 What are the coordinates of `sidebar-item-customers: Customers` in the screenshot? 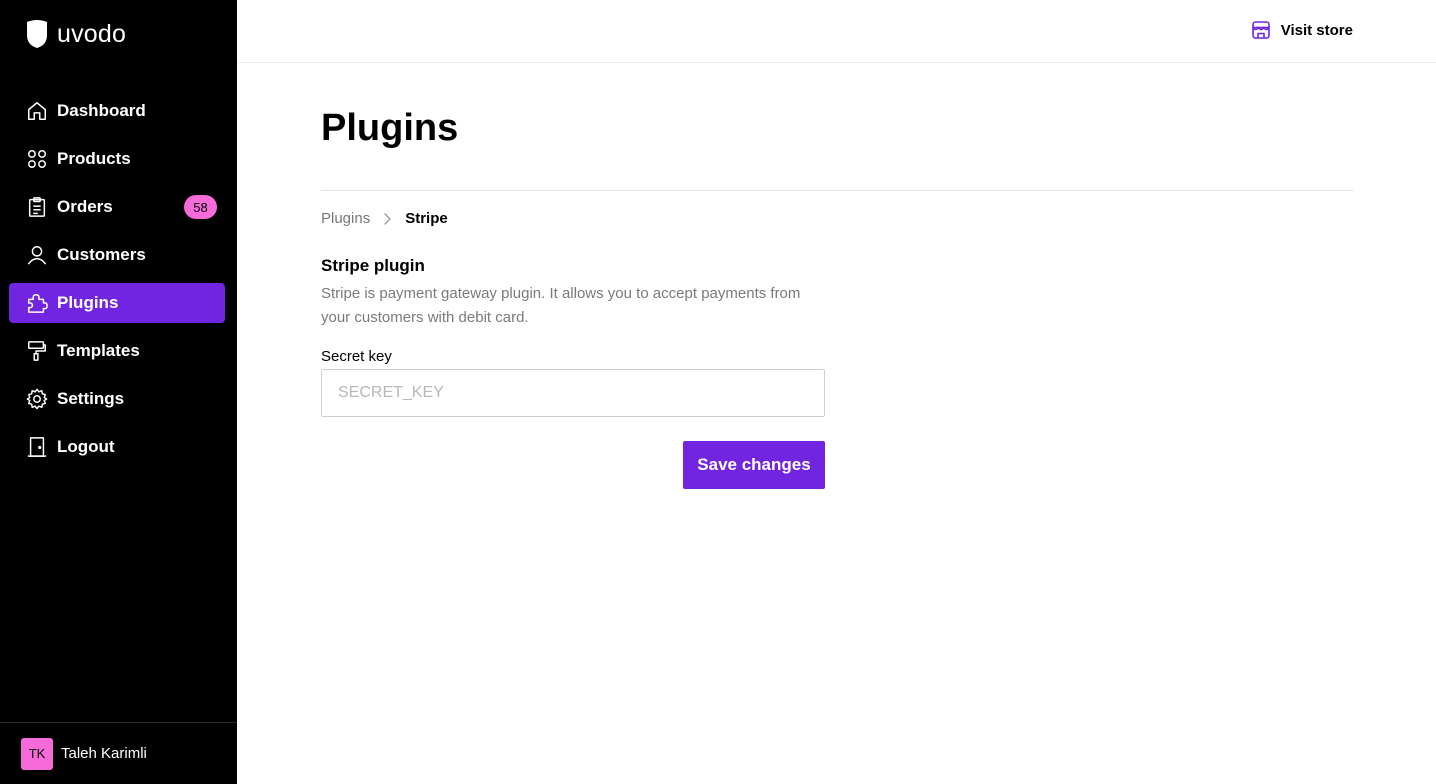 It's located at (117, 255).